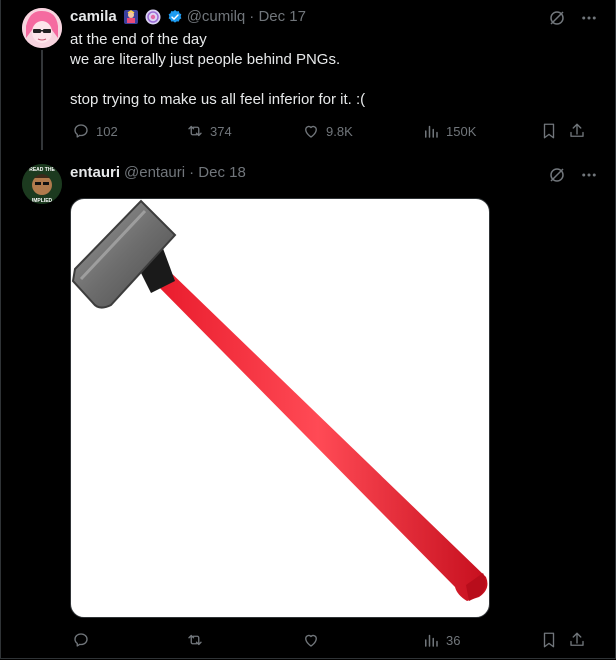 The image size is (616, 660). What do you see at coordinates (217, 80) in the screenshot?
I see `tweet-line` at bounding box center [217, 80].